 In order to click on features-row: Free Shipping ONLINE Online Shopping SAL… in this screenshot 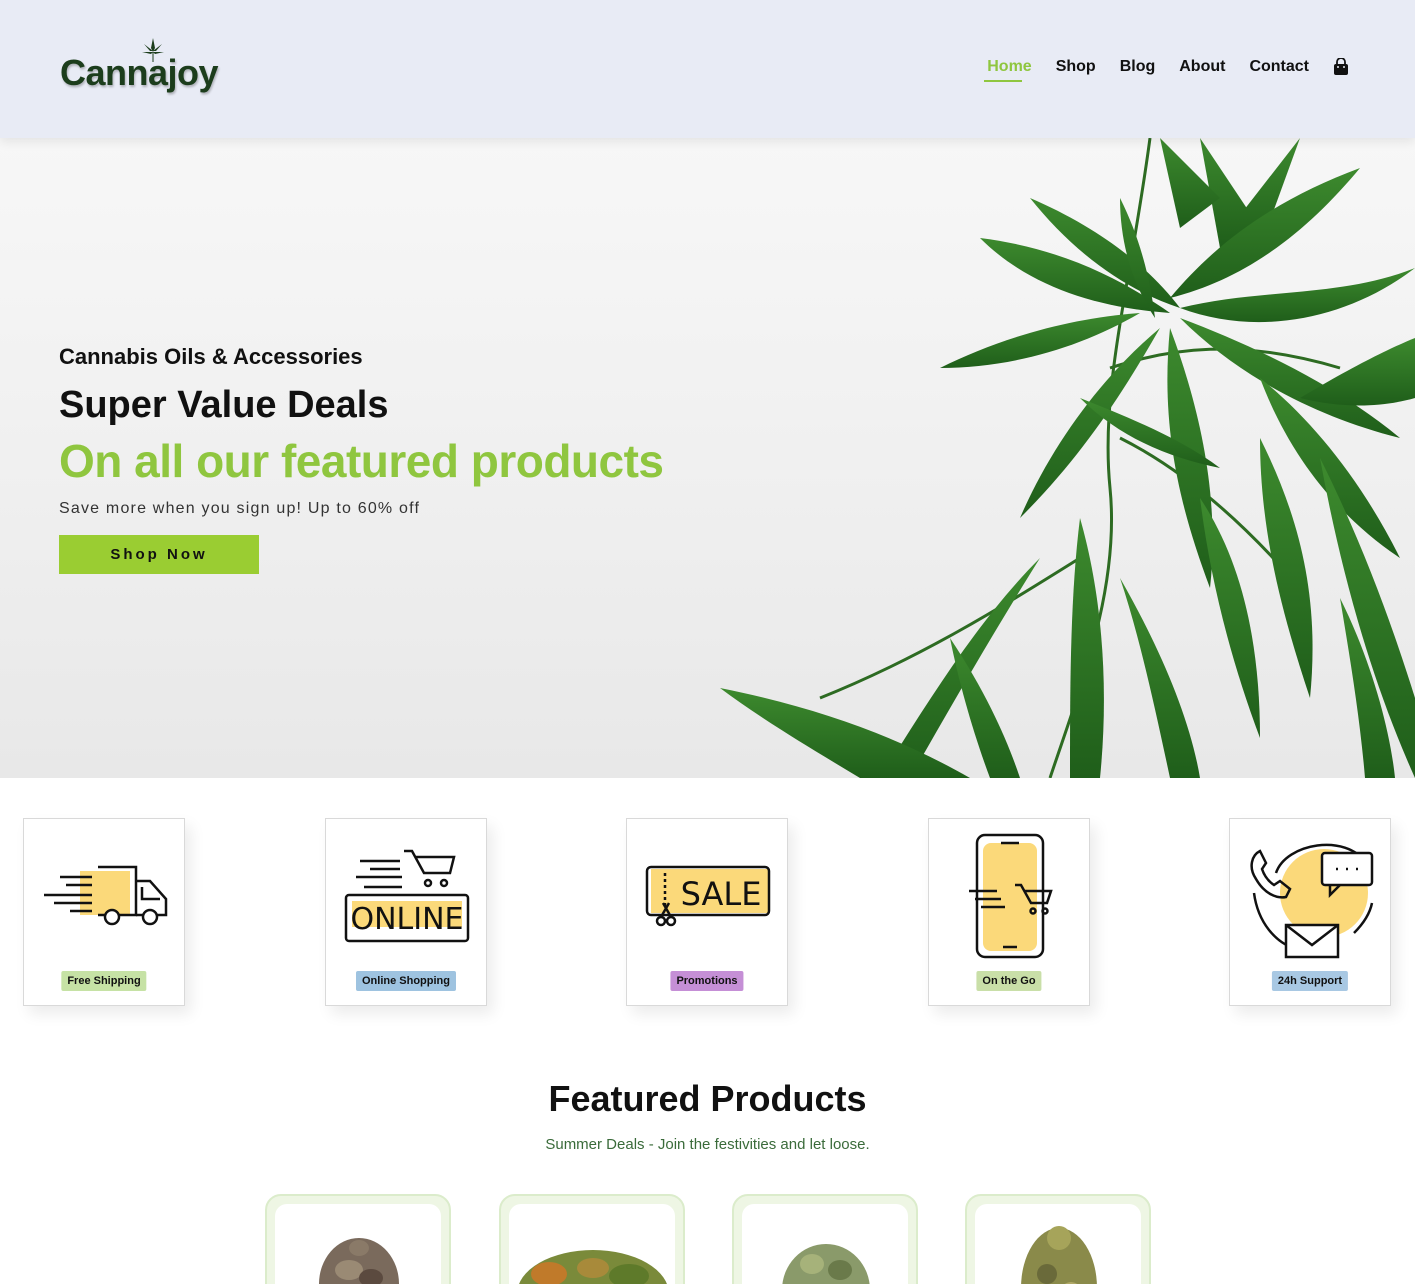, I will do `click(707, 912)`.